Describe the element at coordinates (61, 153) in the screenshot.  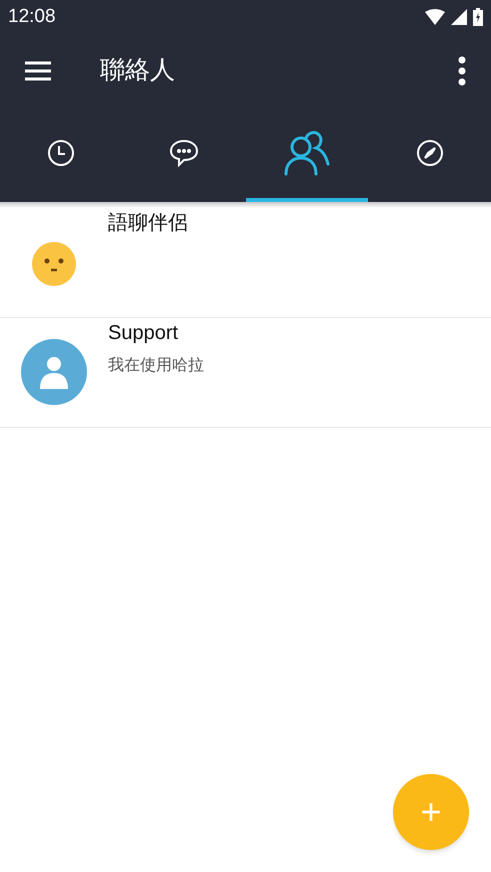
I see `clock-icon` at that location.